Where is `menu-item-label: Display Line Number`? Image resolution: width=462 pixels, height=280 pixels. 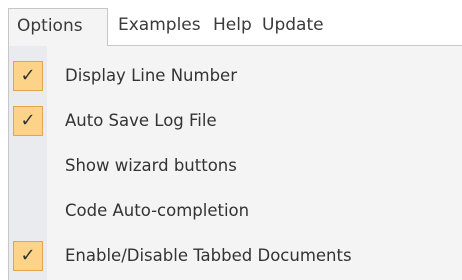 menu-item-label: Display Line Number is located at coordinates (151, 75).